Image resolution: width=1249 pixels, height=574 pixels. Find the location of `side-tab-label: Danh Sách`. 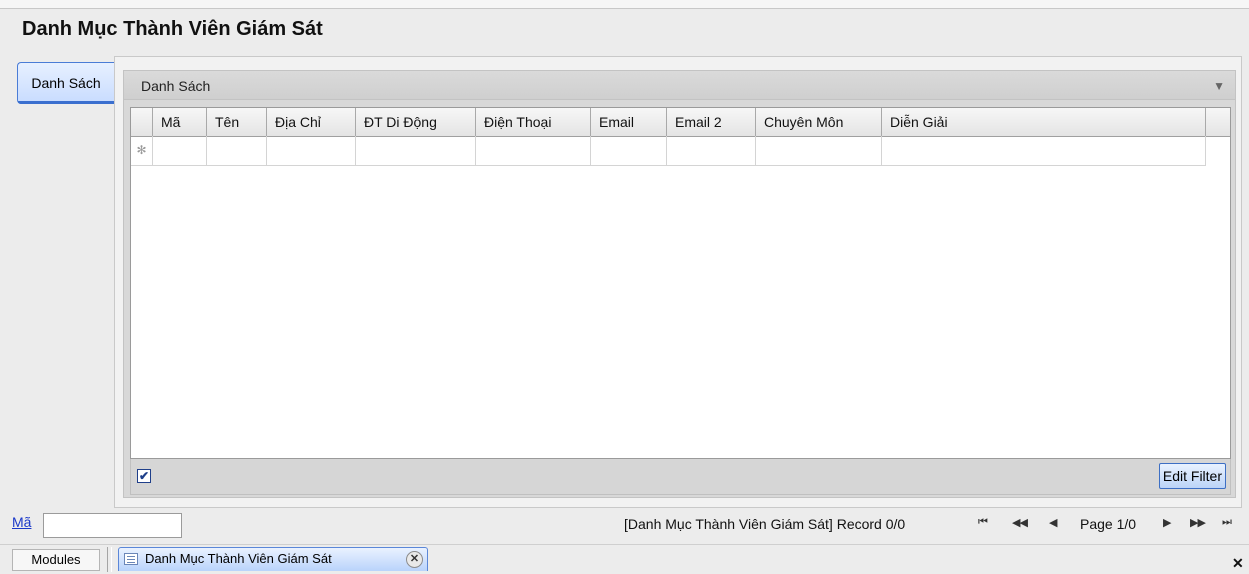

side-tab-label: Danh Sách is located at coordinates (66, 83).